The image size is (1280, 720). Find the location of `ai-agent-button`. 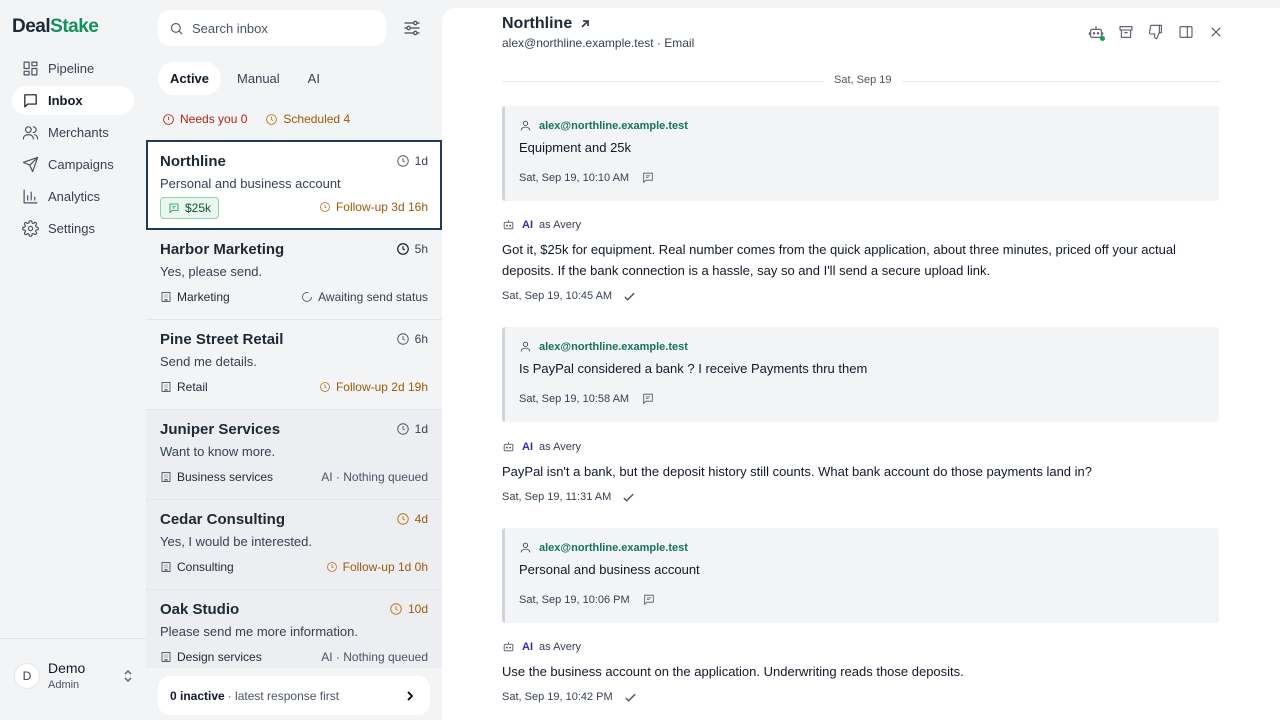

ai-agent-button is located at coordinates (1096, 32).